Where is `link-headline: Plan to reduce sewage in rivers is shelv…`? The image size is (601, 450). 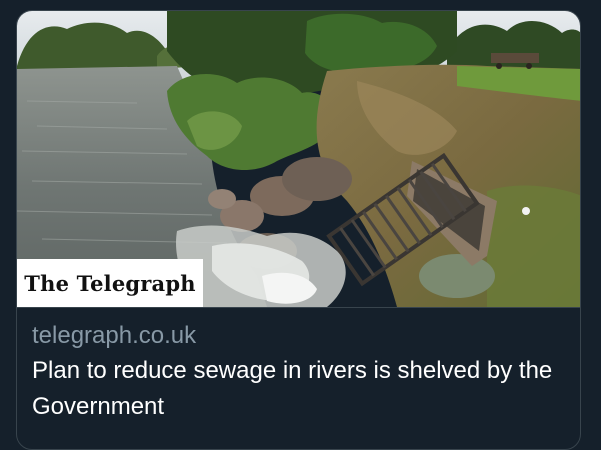 link-headline: Plan to reduce sewage in rivers is shelv… is located at coordinates (292, 388).